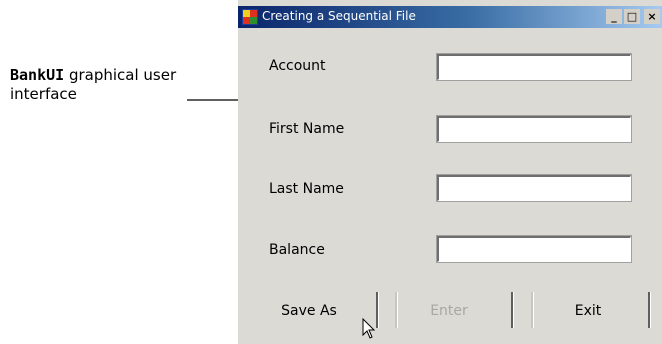 The image size is (662, 344). What do you see at coordinates (306, 189) in the screenshot?
I see `last-name-label: Last Name` at bounding box center [306, 189].